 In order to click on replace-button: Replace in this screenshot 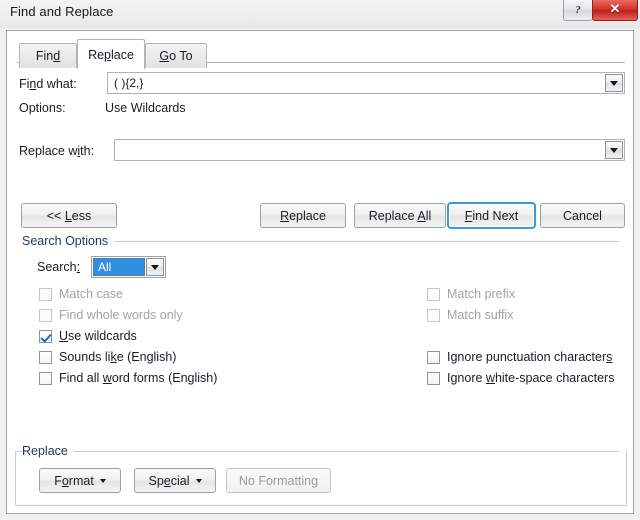, I will do `click(303, 215)`.